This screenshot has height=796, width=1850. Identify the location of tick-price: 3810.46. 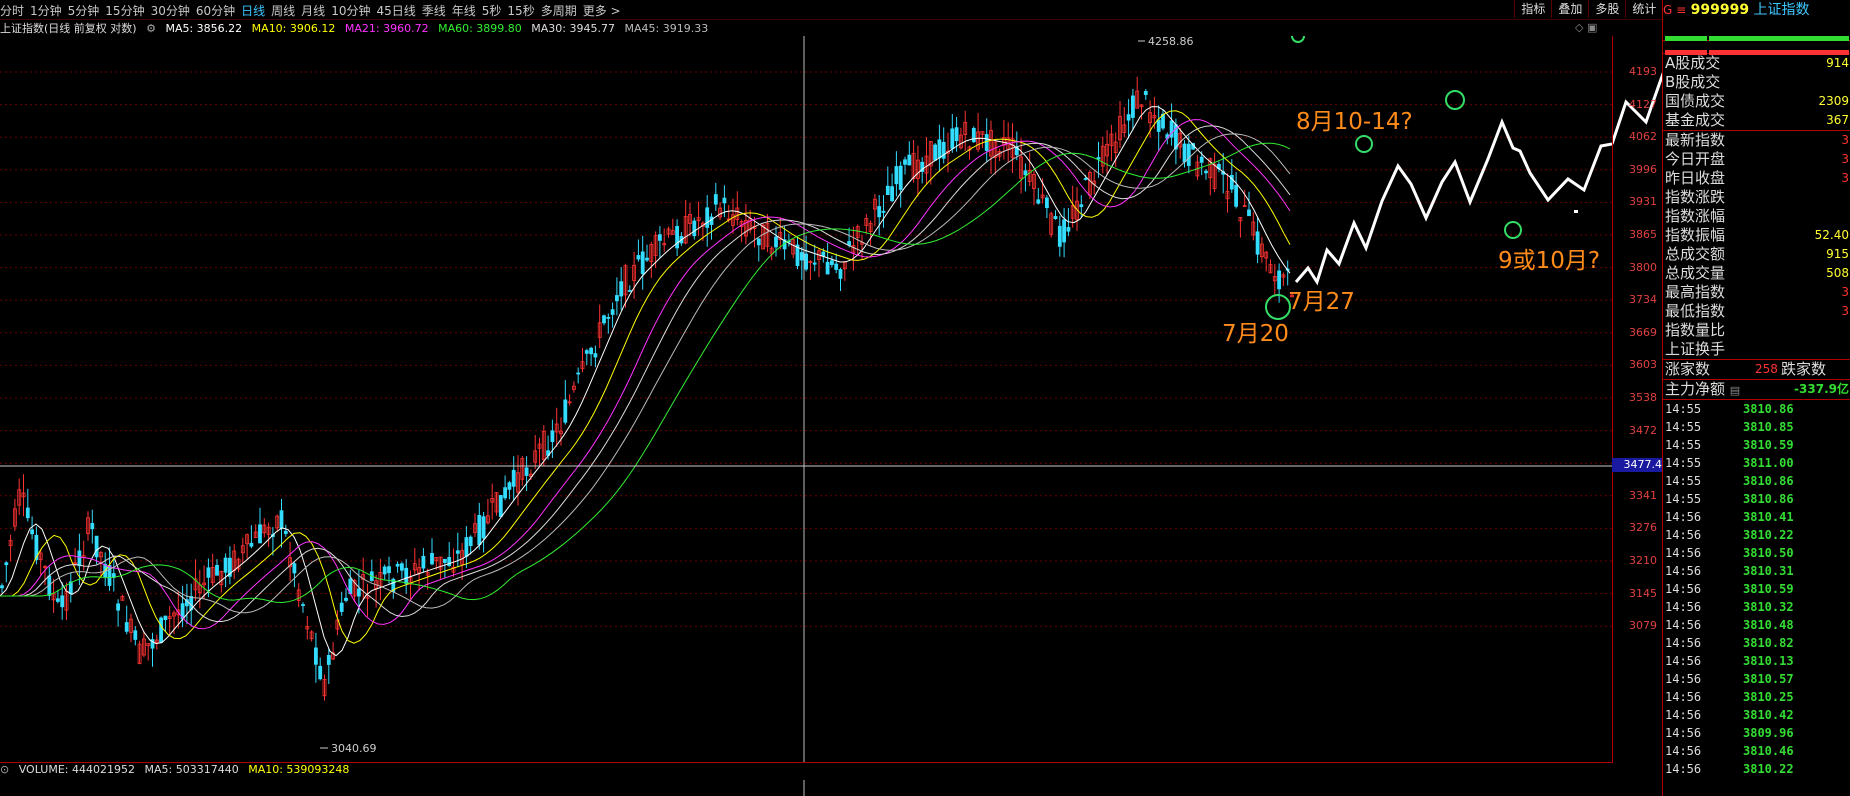
(1768, 751).